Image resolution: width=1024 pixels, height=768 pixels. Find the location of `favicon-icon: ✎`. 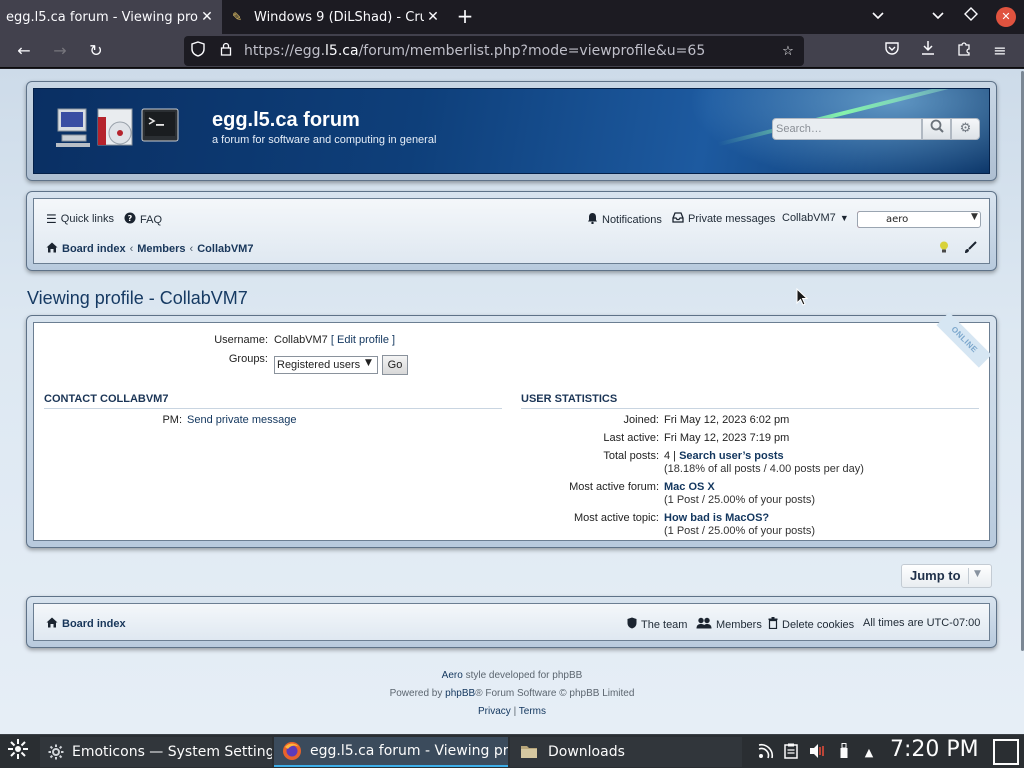

favicon-icon: ✎ is located at coordinates (237, 17).